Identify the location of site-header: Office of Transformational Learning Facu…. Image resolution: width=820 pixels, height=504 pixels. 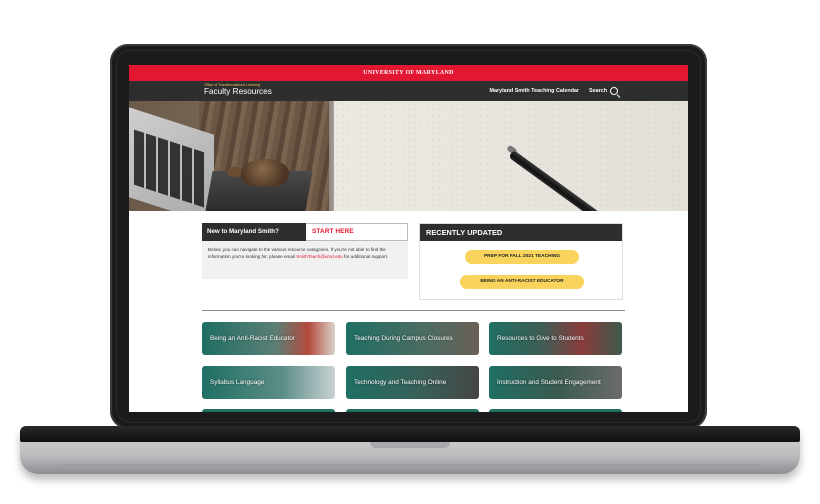
(408, 91).